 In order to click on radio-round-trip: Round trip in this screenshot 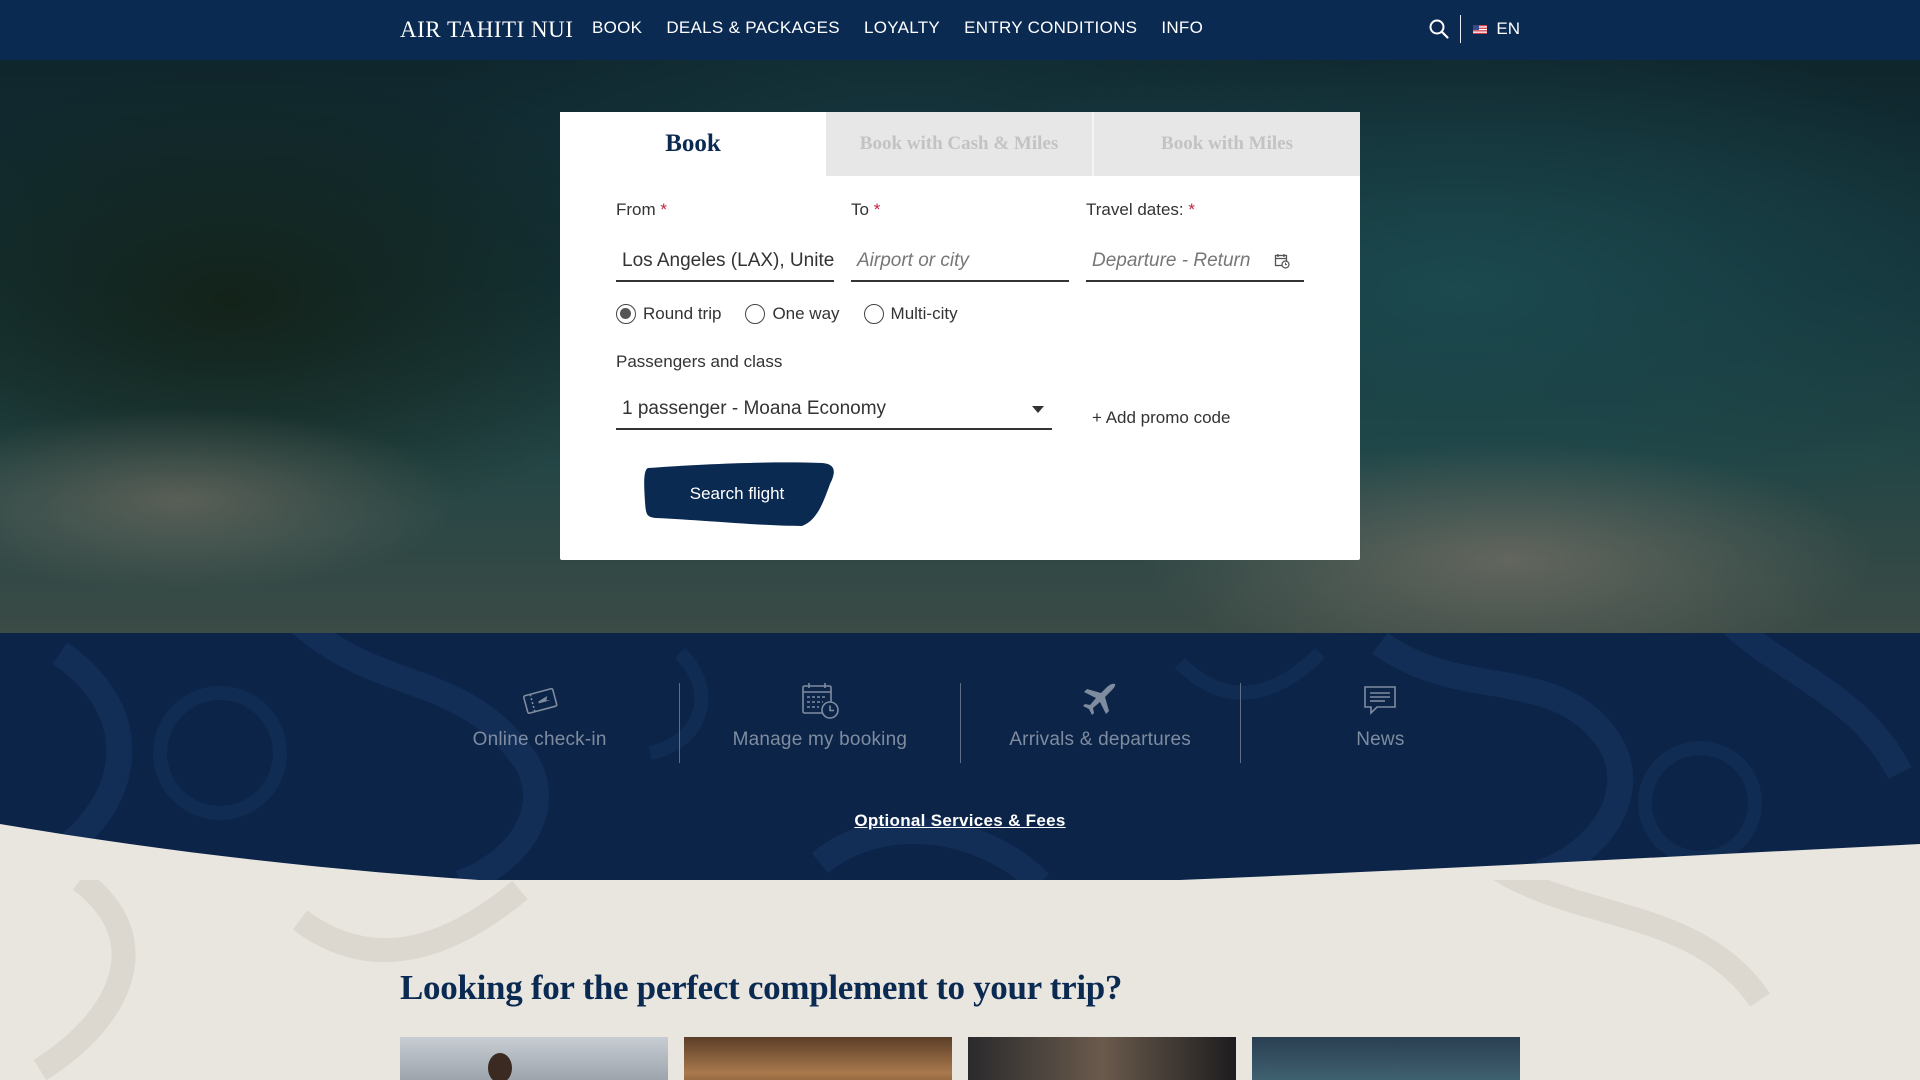, I will do `click(668, 314)`.